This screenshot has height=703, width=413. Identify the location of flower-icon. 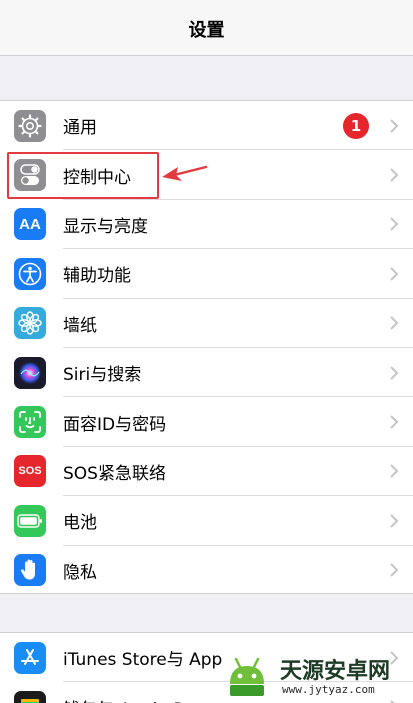
(30, 323).